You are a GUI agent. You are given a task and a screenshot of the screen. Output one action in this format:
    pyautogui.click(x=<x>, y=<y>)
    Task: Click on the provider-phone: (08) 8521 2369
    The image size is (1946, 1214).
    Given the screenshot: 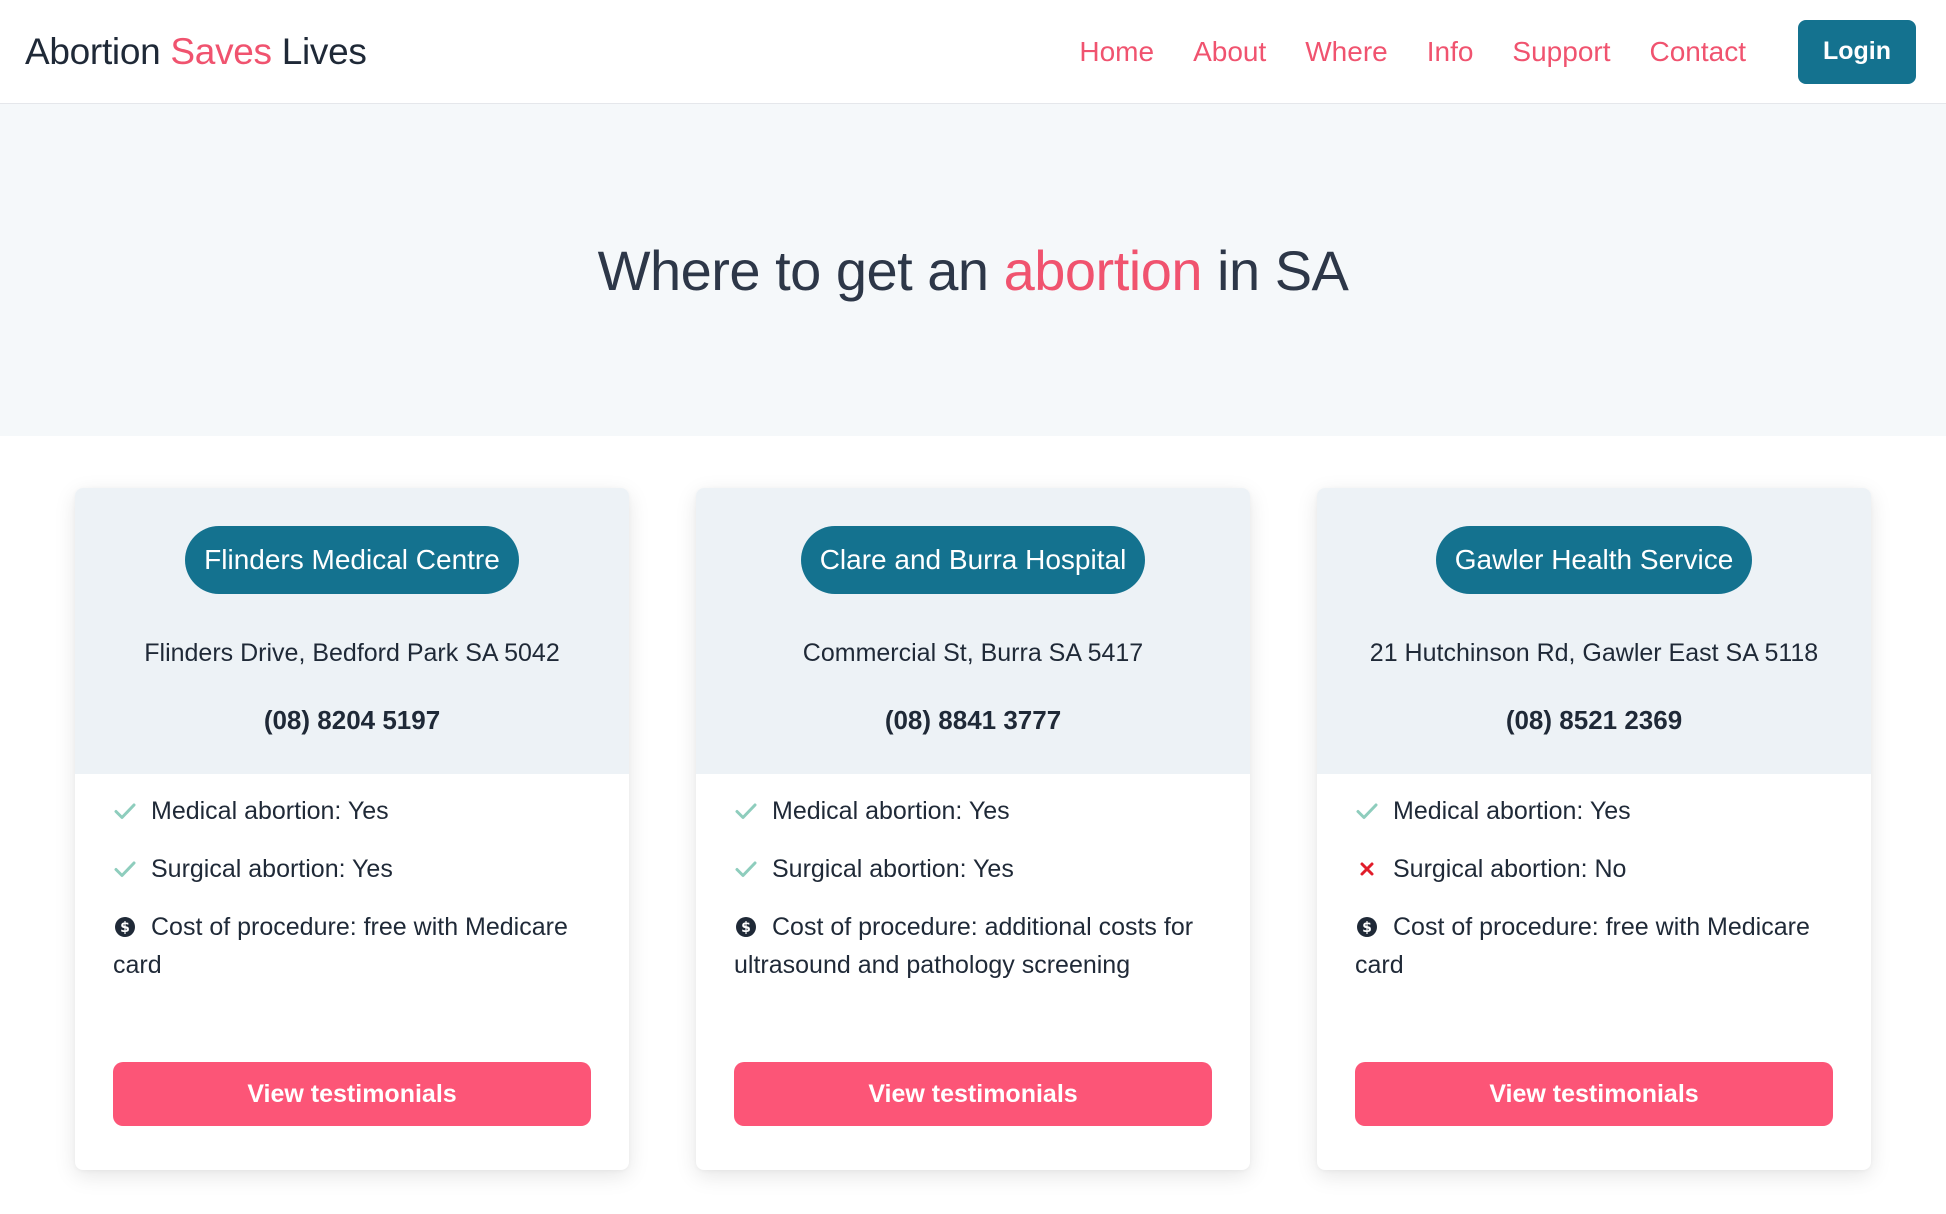 What is the action you would take?
    pyautogui.click(x=1594, y=720)
    